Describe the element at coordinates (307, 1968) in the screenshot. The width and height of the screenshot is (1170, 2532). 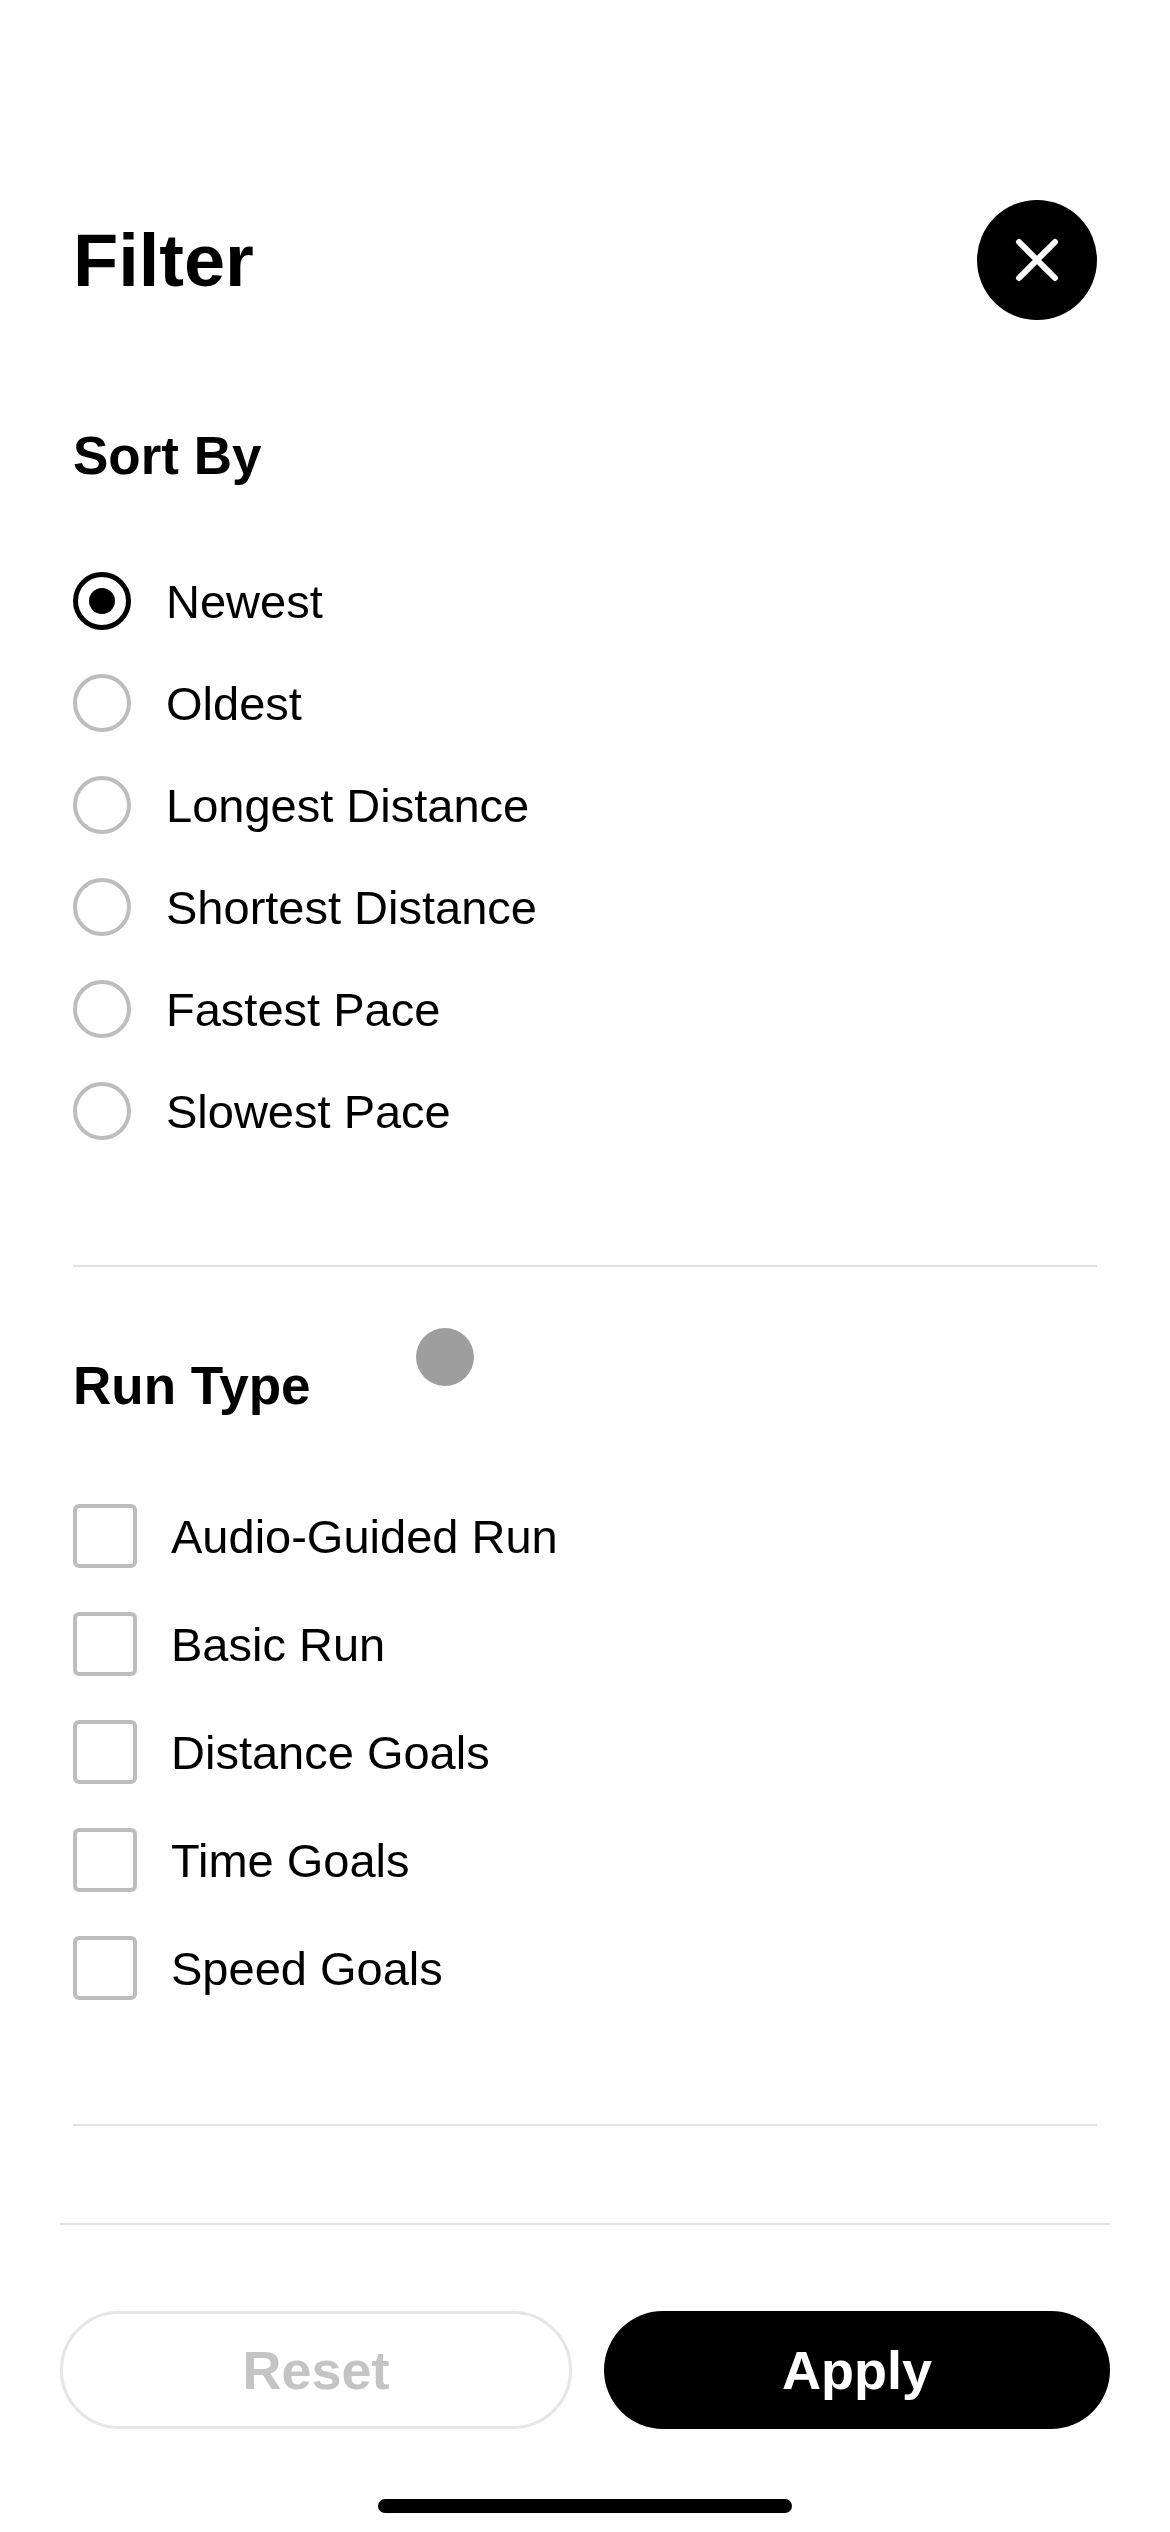
I see `option-label: Speed Goals` at that location.